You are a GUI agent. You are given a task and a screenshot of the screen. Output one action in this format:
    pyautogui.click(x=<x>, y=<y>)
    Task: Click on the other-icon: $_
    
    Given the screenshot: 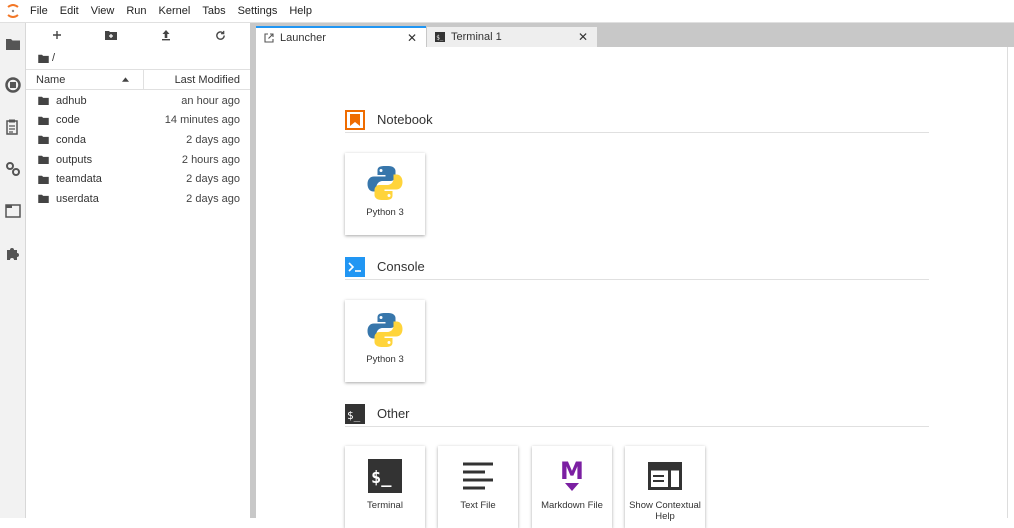 What is the action you would take?
    pyautogui.click(x=355, y=413)
    